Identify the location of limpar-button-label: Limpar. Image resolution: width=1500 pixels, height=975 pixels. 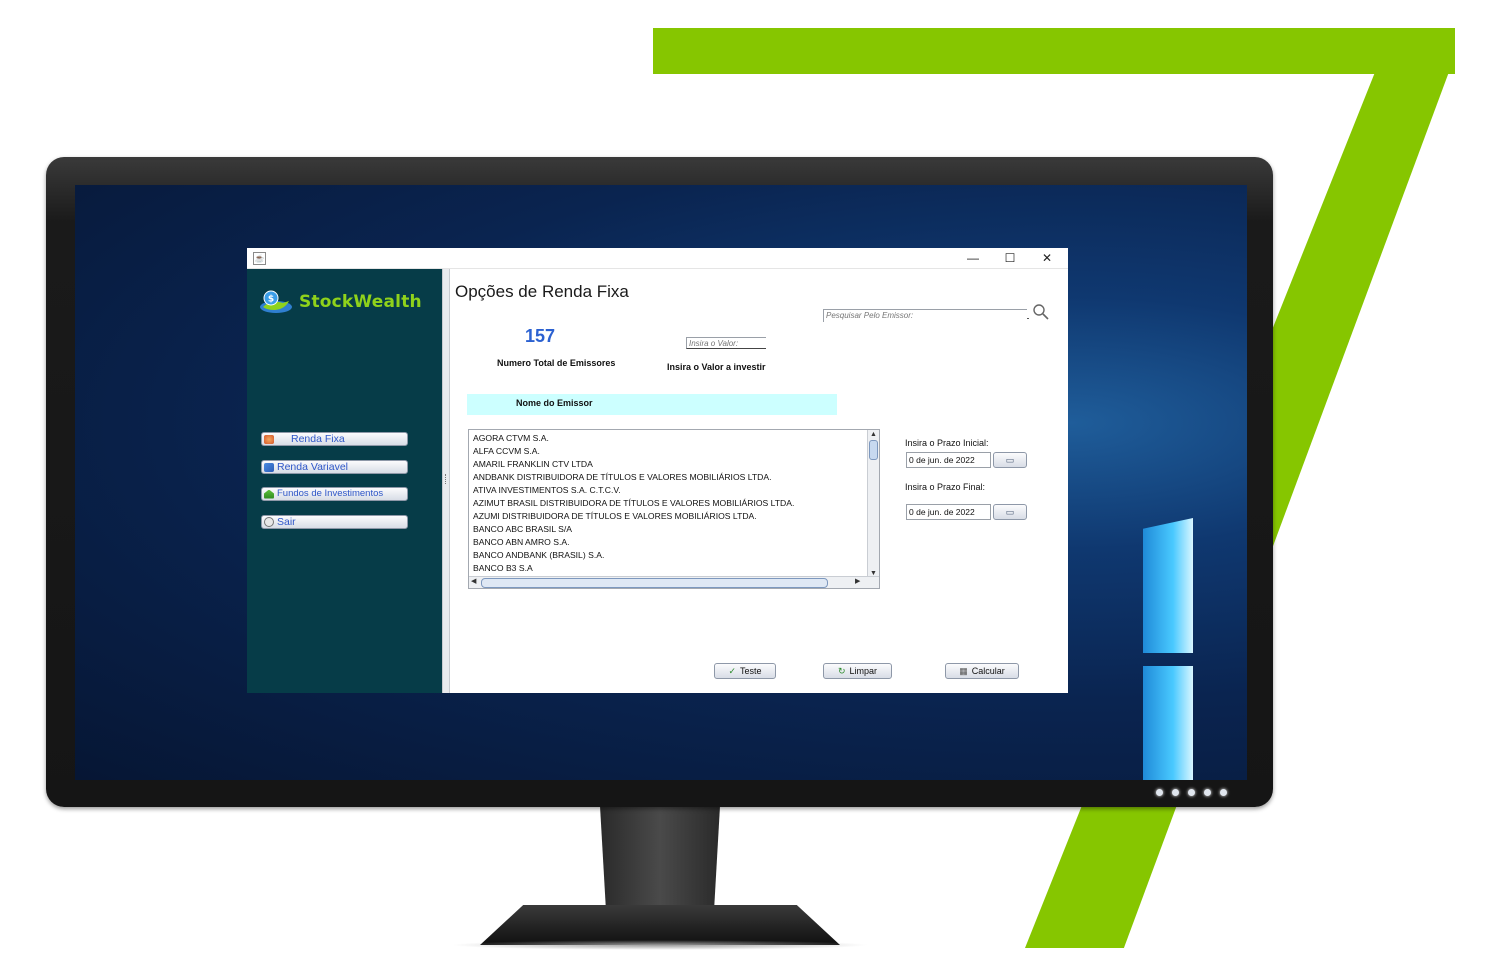
(863, 671).